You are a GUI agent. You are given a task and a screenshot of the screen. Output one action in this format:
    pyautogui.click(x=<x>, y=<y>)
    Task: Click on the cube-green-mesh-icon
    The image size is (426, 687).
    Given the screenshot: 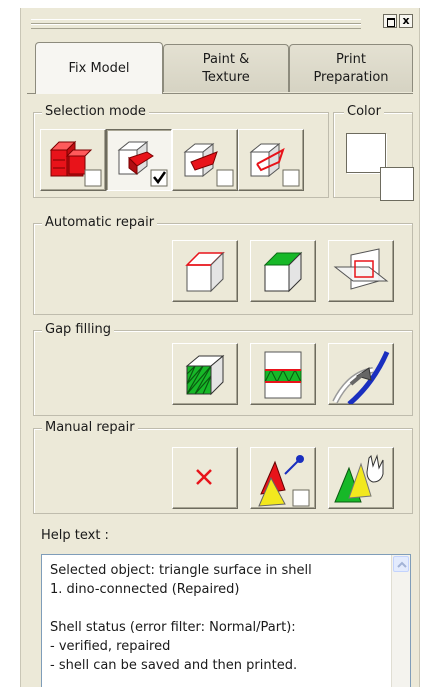 What is the action you would take?
    pyautogui.click(x=205, y=375)
    